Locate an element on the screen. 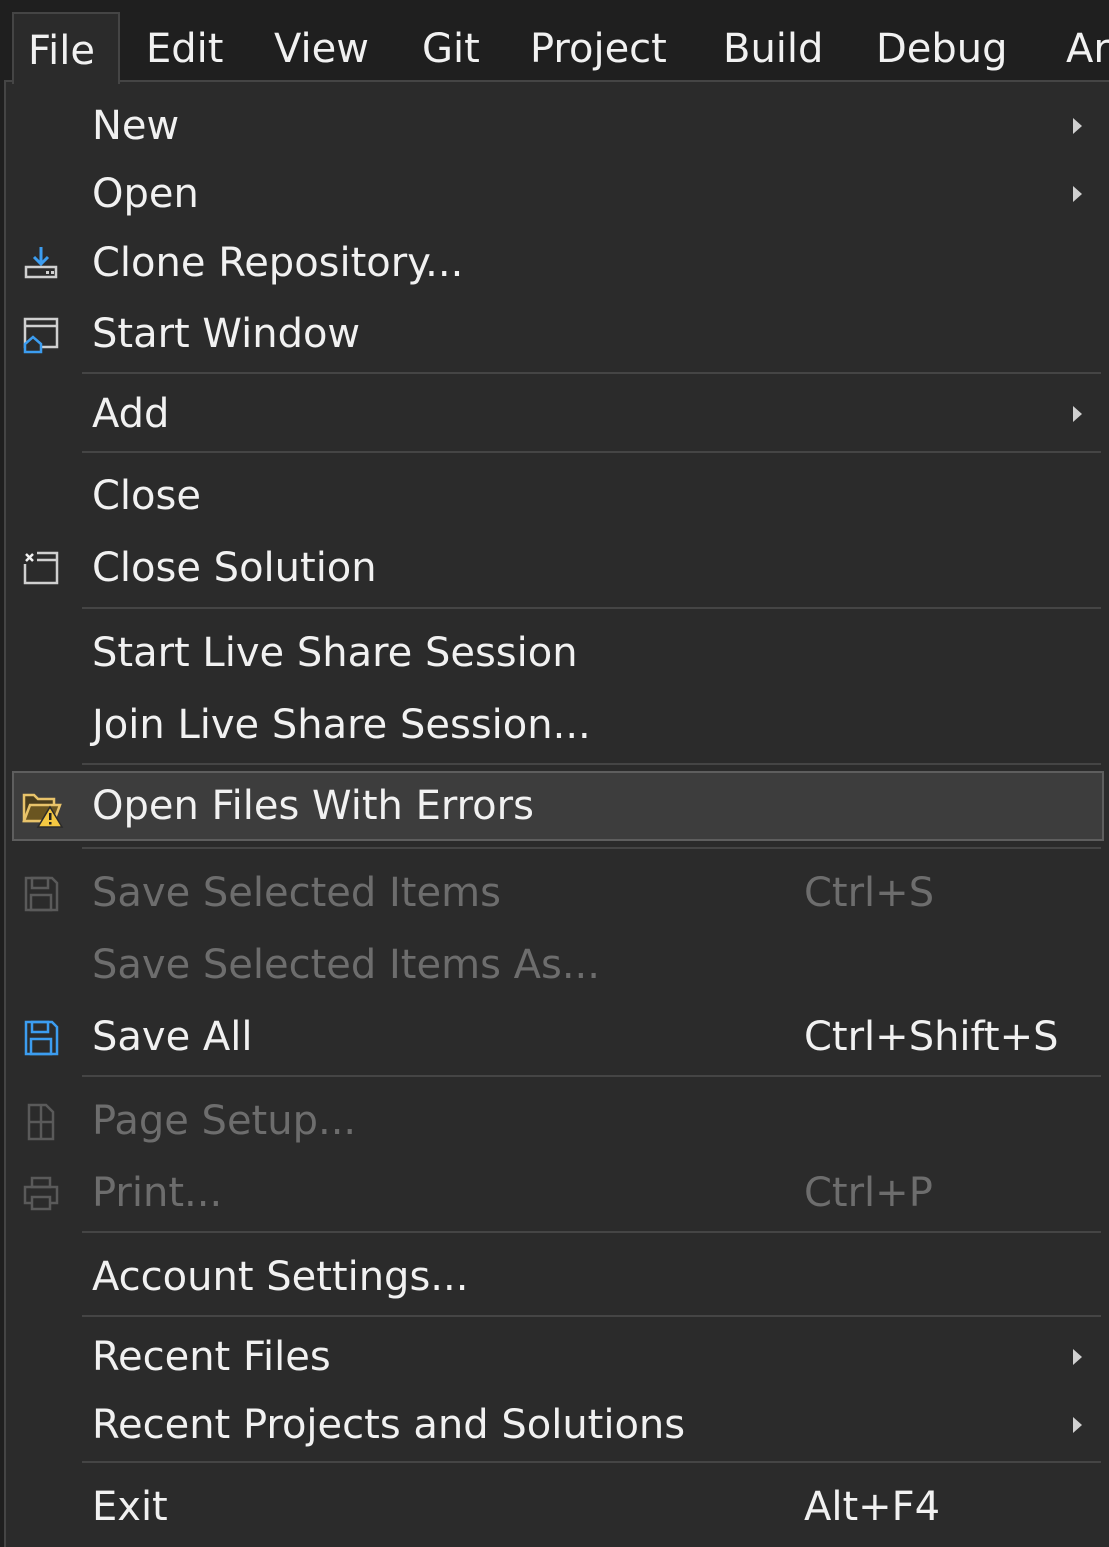  menu-item-add: Add is located at coordinates (556, 414).